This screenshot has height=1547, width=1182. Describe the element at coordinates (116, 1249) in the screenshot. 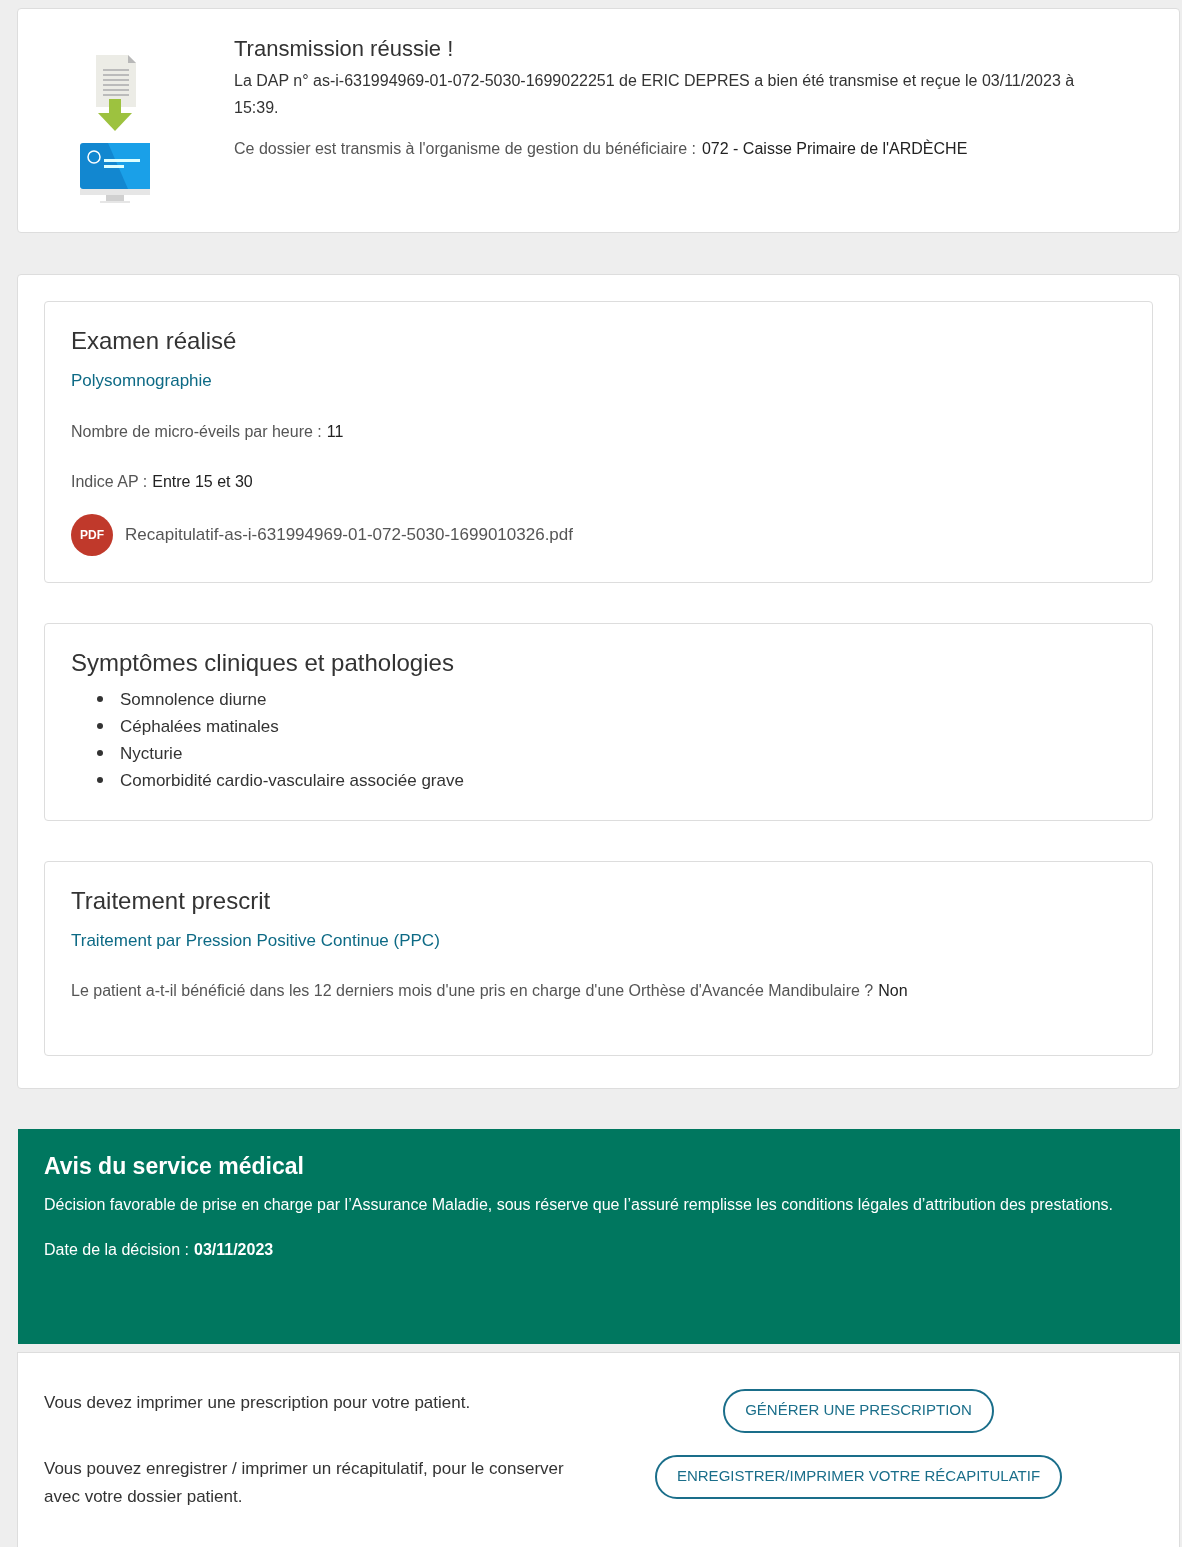

I see `decision-date-label: Date de la décision :` at that location.